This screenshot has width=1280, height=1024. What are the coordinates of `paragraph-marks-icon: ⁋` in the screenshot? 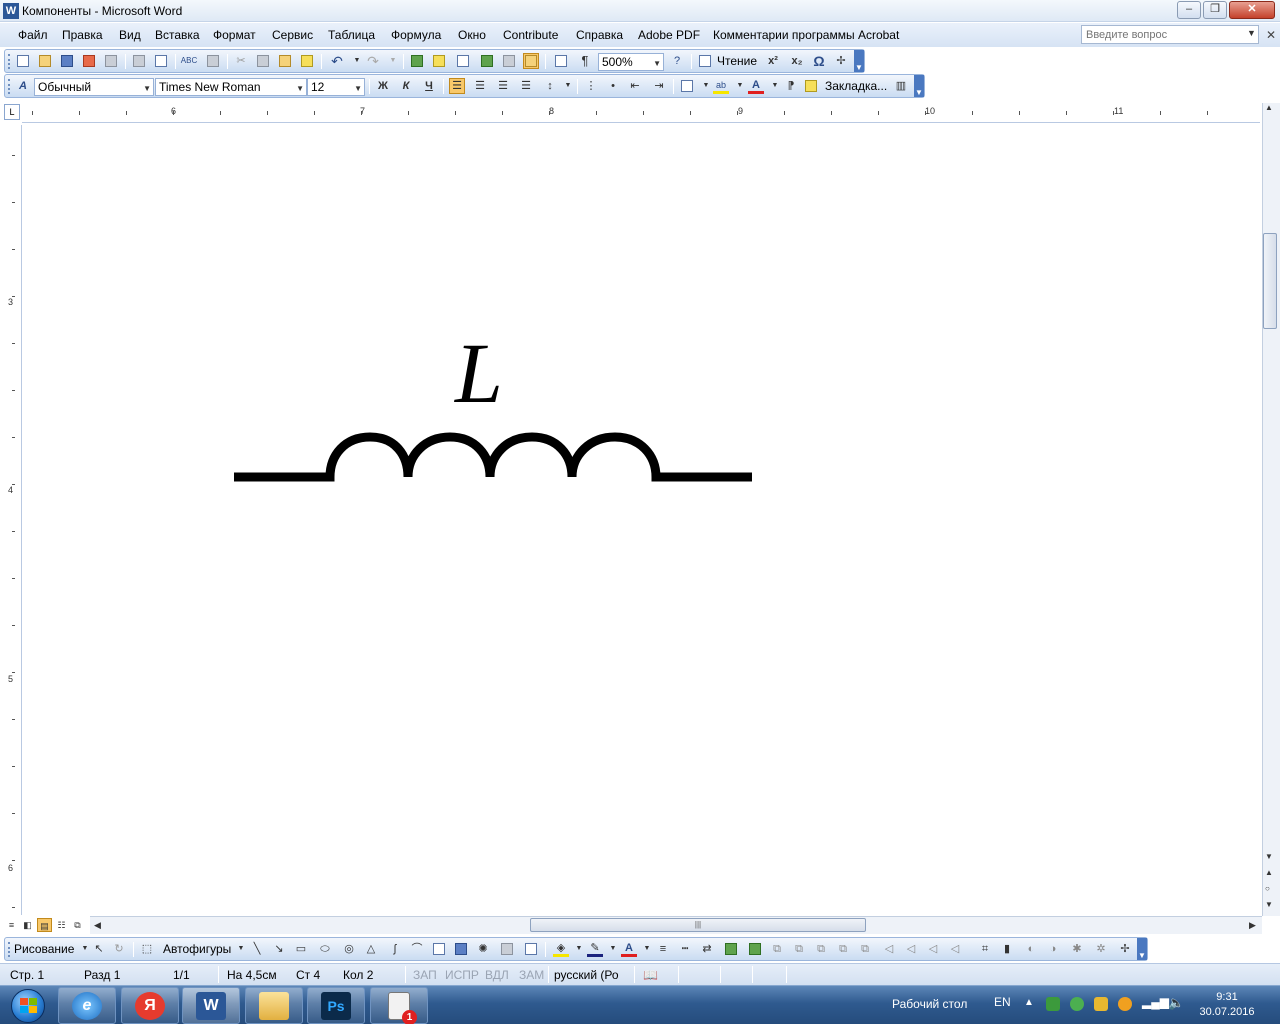 It's located at (791, 86).